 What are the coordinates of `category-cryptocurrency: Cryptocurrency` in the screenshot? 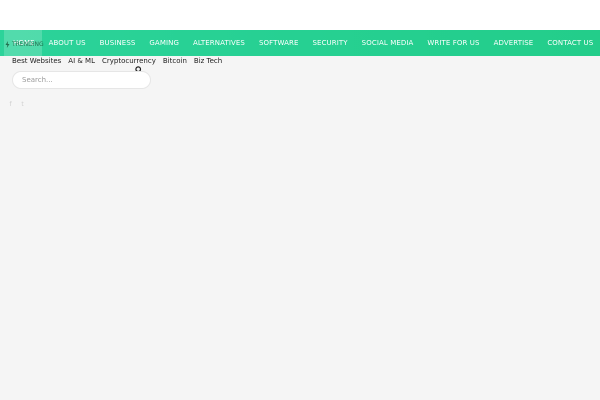 It's located at (129, 61).